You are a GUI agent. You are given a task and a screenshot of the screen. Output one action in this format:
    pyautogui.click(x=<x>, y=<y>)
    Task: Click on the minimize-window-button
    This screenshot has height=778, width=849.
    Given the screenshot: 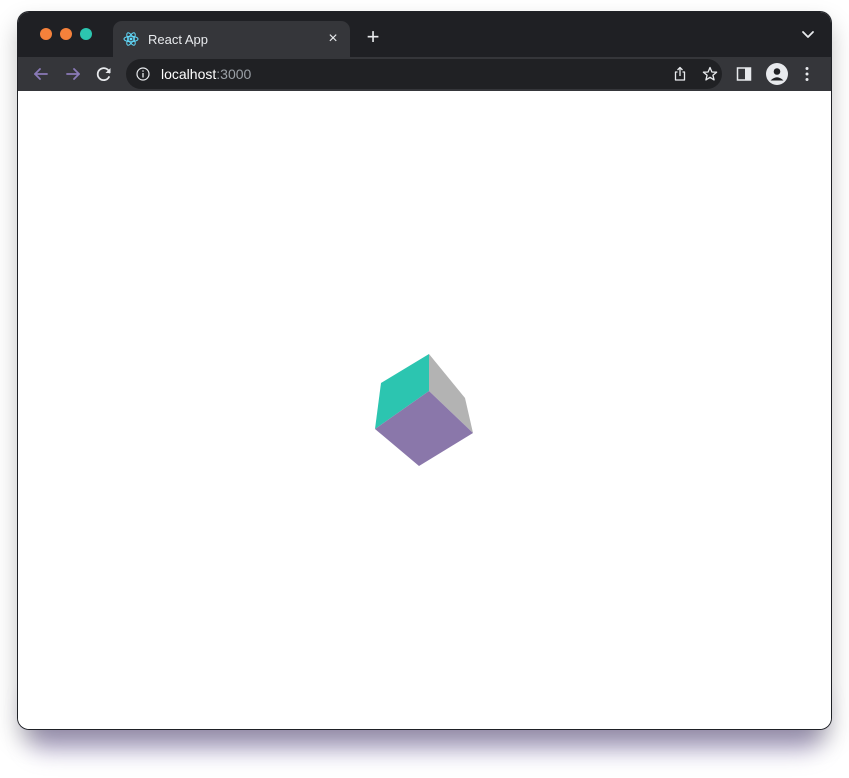 What is the action you would take?
    pyautogui.click(x=66, y=34)
    